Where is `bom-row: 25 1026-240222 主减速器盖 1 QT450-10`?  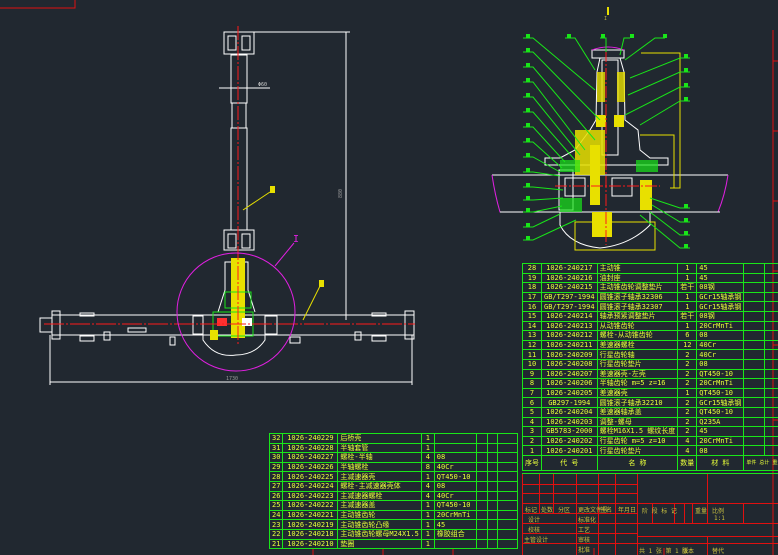
bom-row: 25 1026-240222 主减速器盖 1 QT450-10 is located at coordinates (393, 505).